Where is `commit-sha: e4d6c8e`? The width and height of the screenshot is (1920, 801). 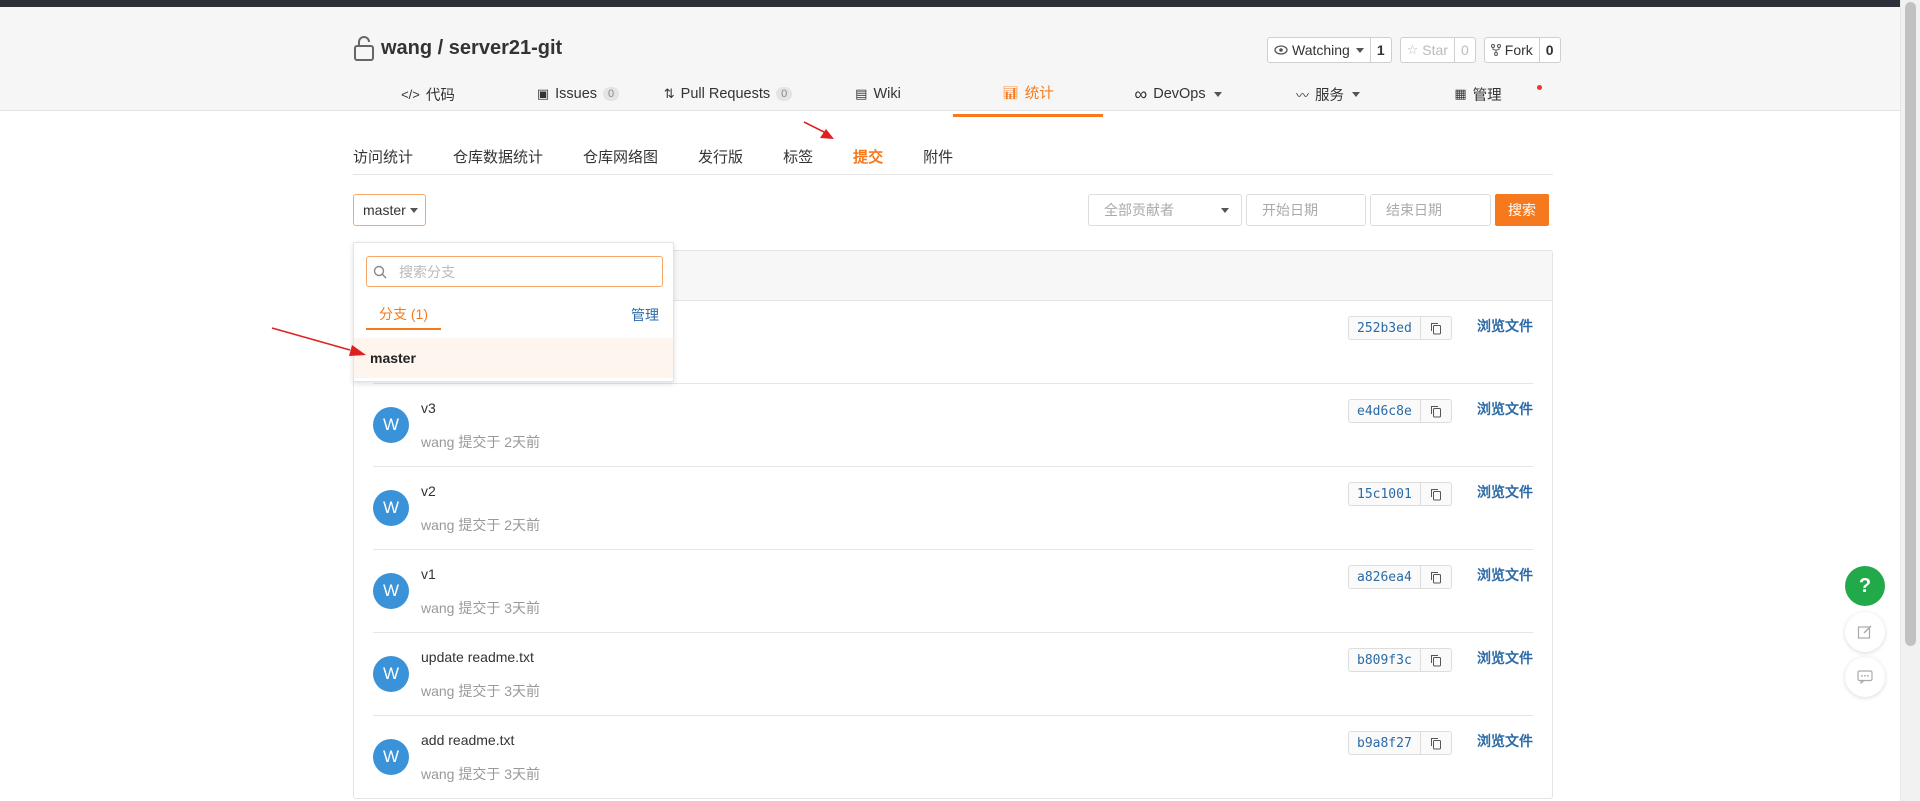
commit-sha: e4d6c8e is located at coordinates (1400, 411).